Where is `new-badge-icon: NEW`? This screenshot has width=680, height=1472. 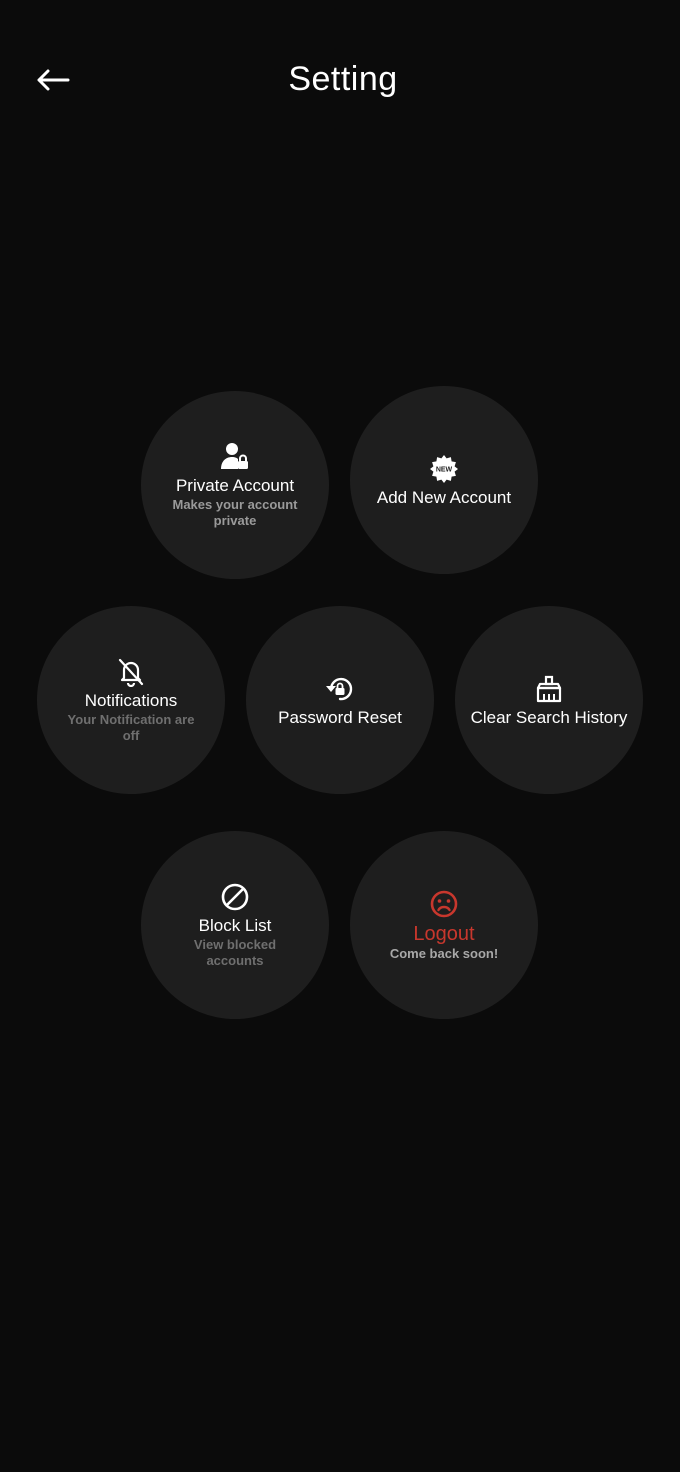
new-badge-icon: NEW is located at coordinates (444, 469).